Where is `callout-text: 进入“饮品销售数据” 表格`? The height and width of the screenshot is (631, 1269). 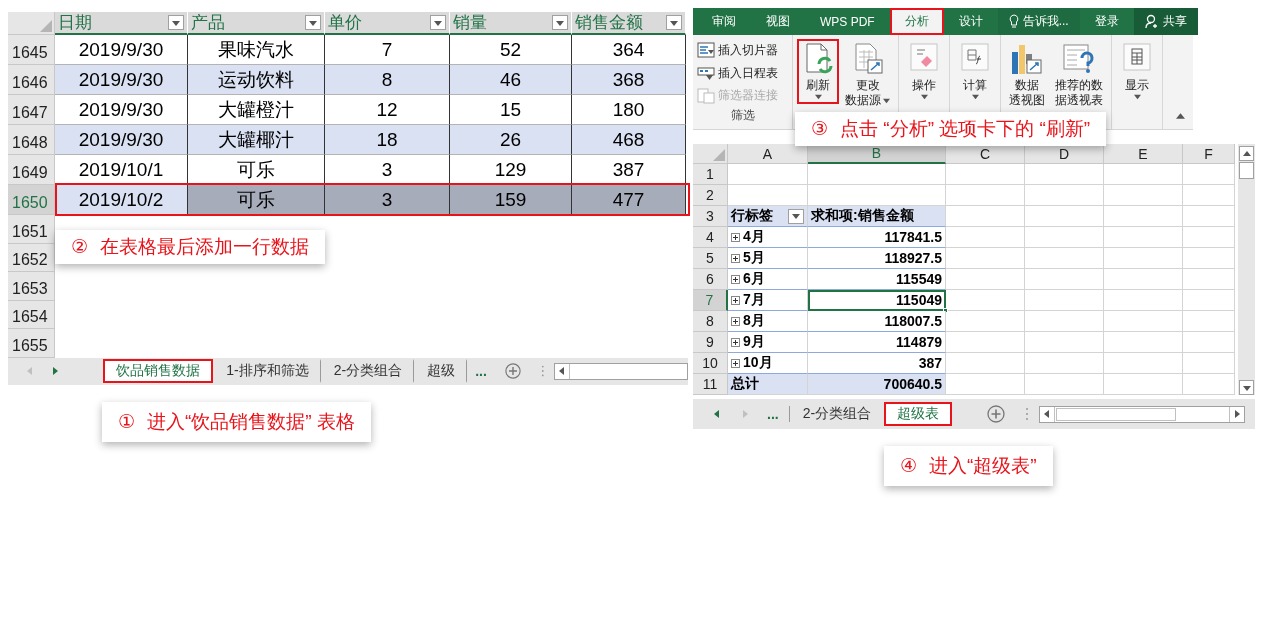
callout-text: 进入“饮品销售数据” 表格 is located at coordinates (251, 421).